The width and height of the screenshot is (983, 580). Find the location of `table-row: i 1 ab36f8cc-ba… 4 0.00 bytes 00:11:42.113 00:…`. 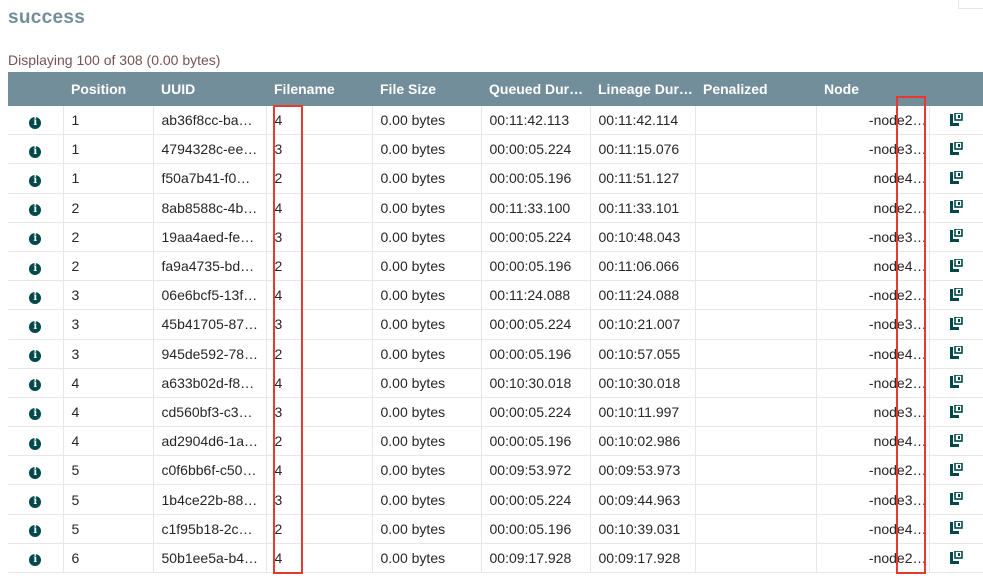

table-row: i 1 ab36f8cc-ba… 4 0.00 bytes 00:11:42.113 00:… is located at coordinates (495, 121).